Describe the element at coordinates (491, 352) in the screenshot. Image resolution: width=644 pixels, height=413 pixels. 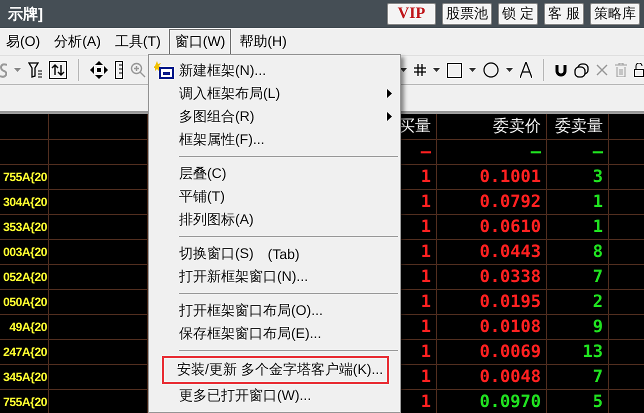
I see `table-cell: 0.0069` at that location.